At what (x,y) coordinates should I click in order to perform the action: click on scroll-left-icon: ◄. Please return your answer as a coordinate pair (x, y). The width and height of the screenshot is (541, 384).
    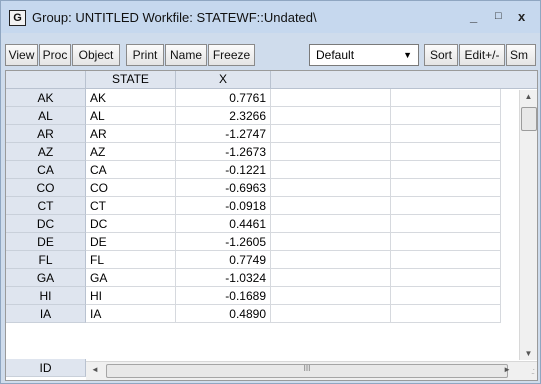
    Looking at the image, I should click on (95, 369).